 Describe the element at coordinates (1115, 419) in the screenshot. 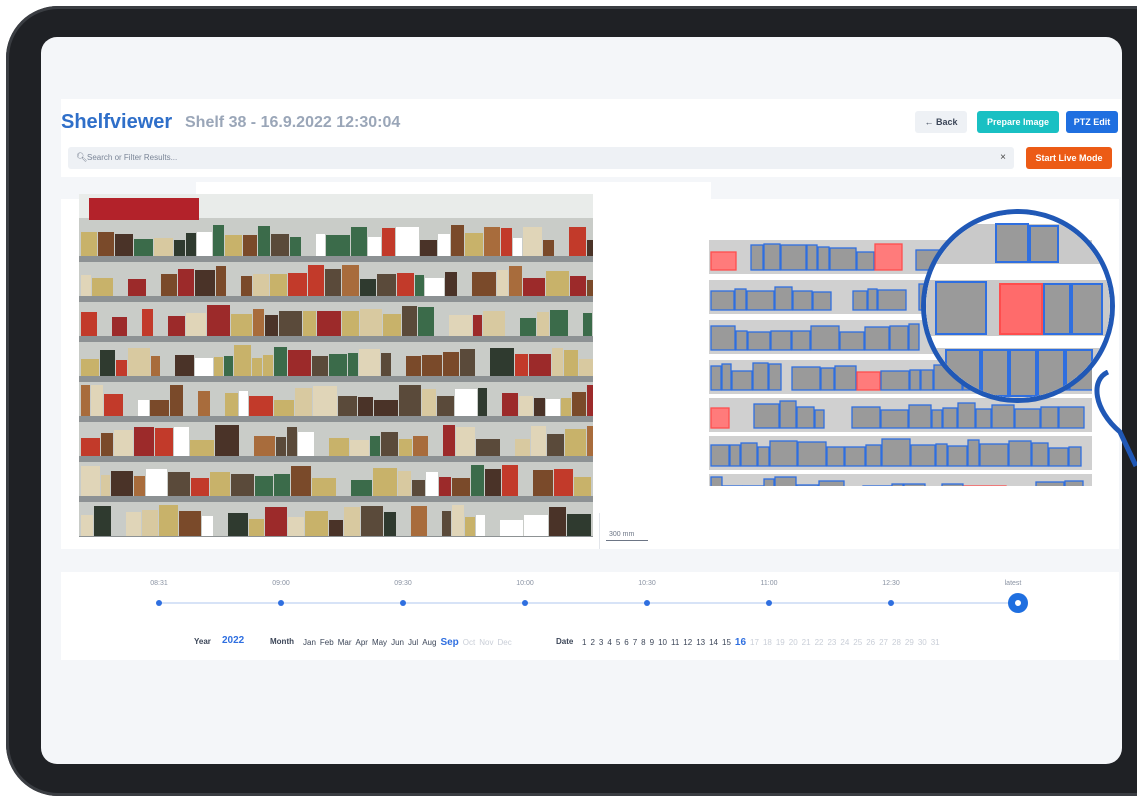

I see `magnifier-handle-icon` at that location.